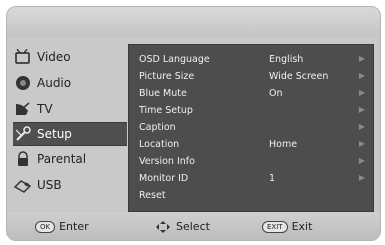 This screenshot has width=385, height=245. I want to click on menu-row-osd-language: OSD Language English ▶, so click(251, 60).